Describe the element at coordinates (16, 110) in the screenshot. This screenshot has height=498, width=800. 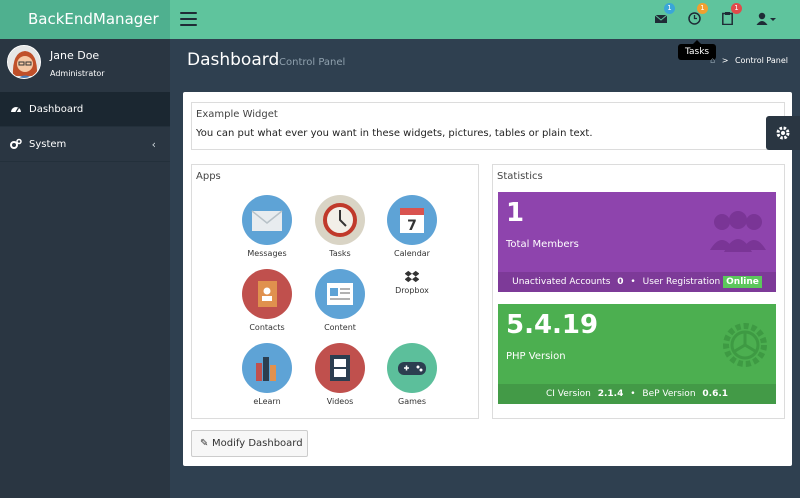
I see `dashboard-icon` at that location.